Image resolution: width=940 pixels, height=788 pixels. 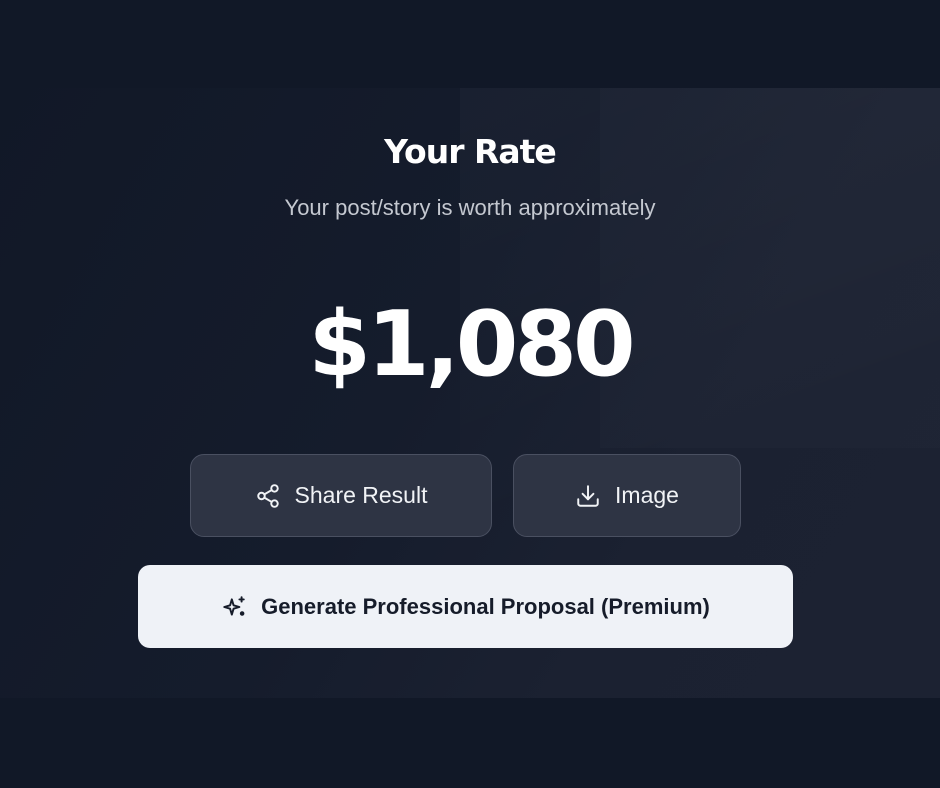 I want to click on share-icon, so click(x=268, y=496).